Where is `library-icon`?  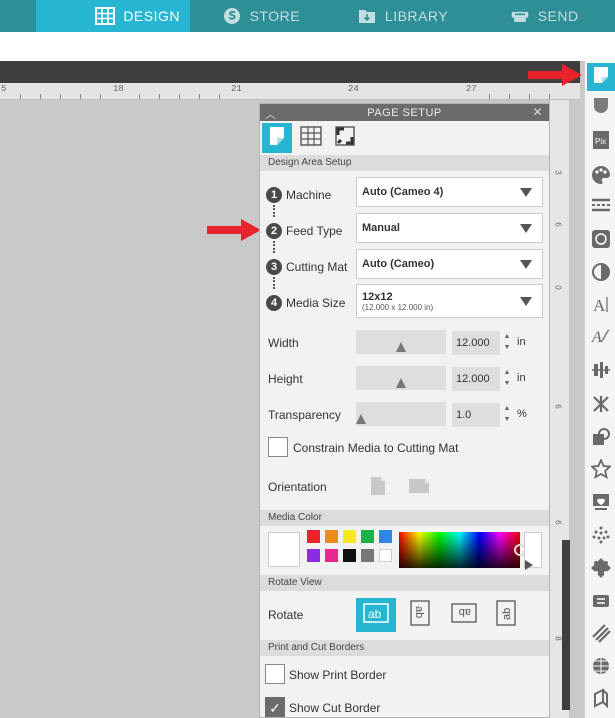
library-icon is located at coordinates (367, 16).